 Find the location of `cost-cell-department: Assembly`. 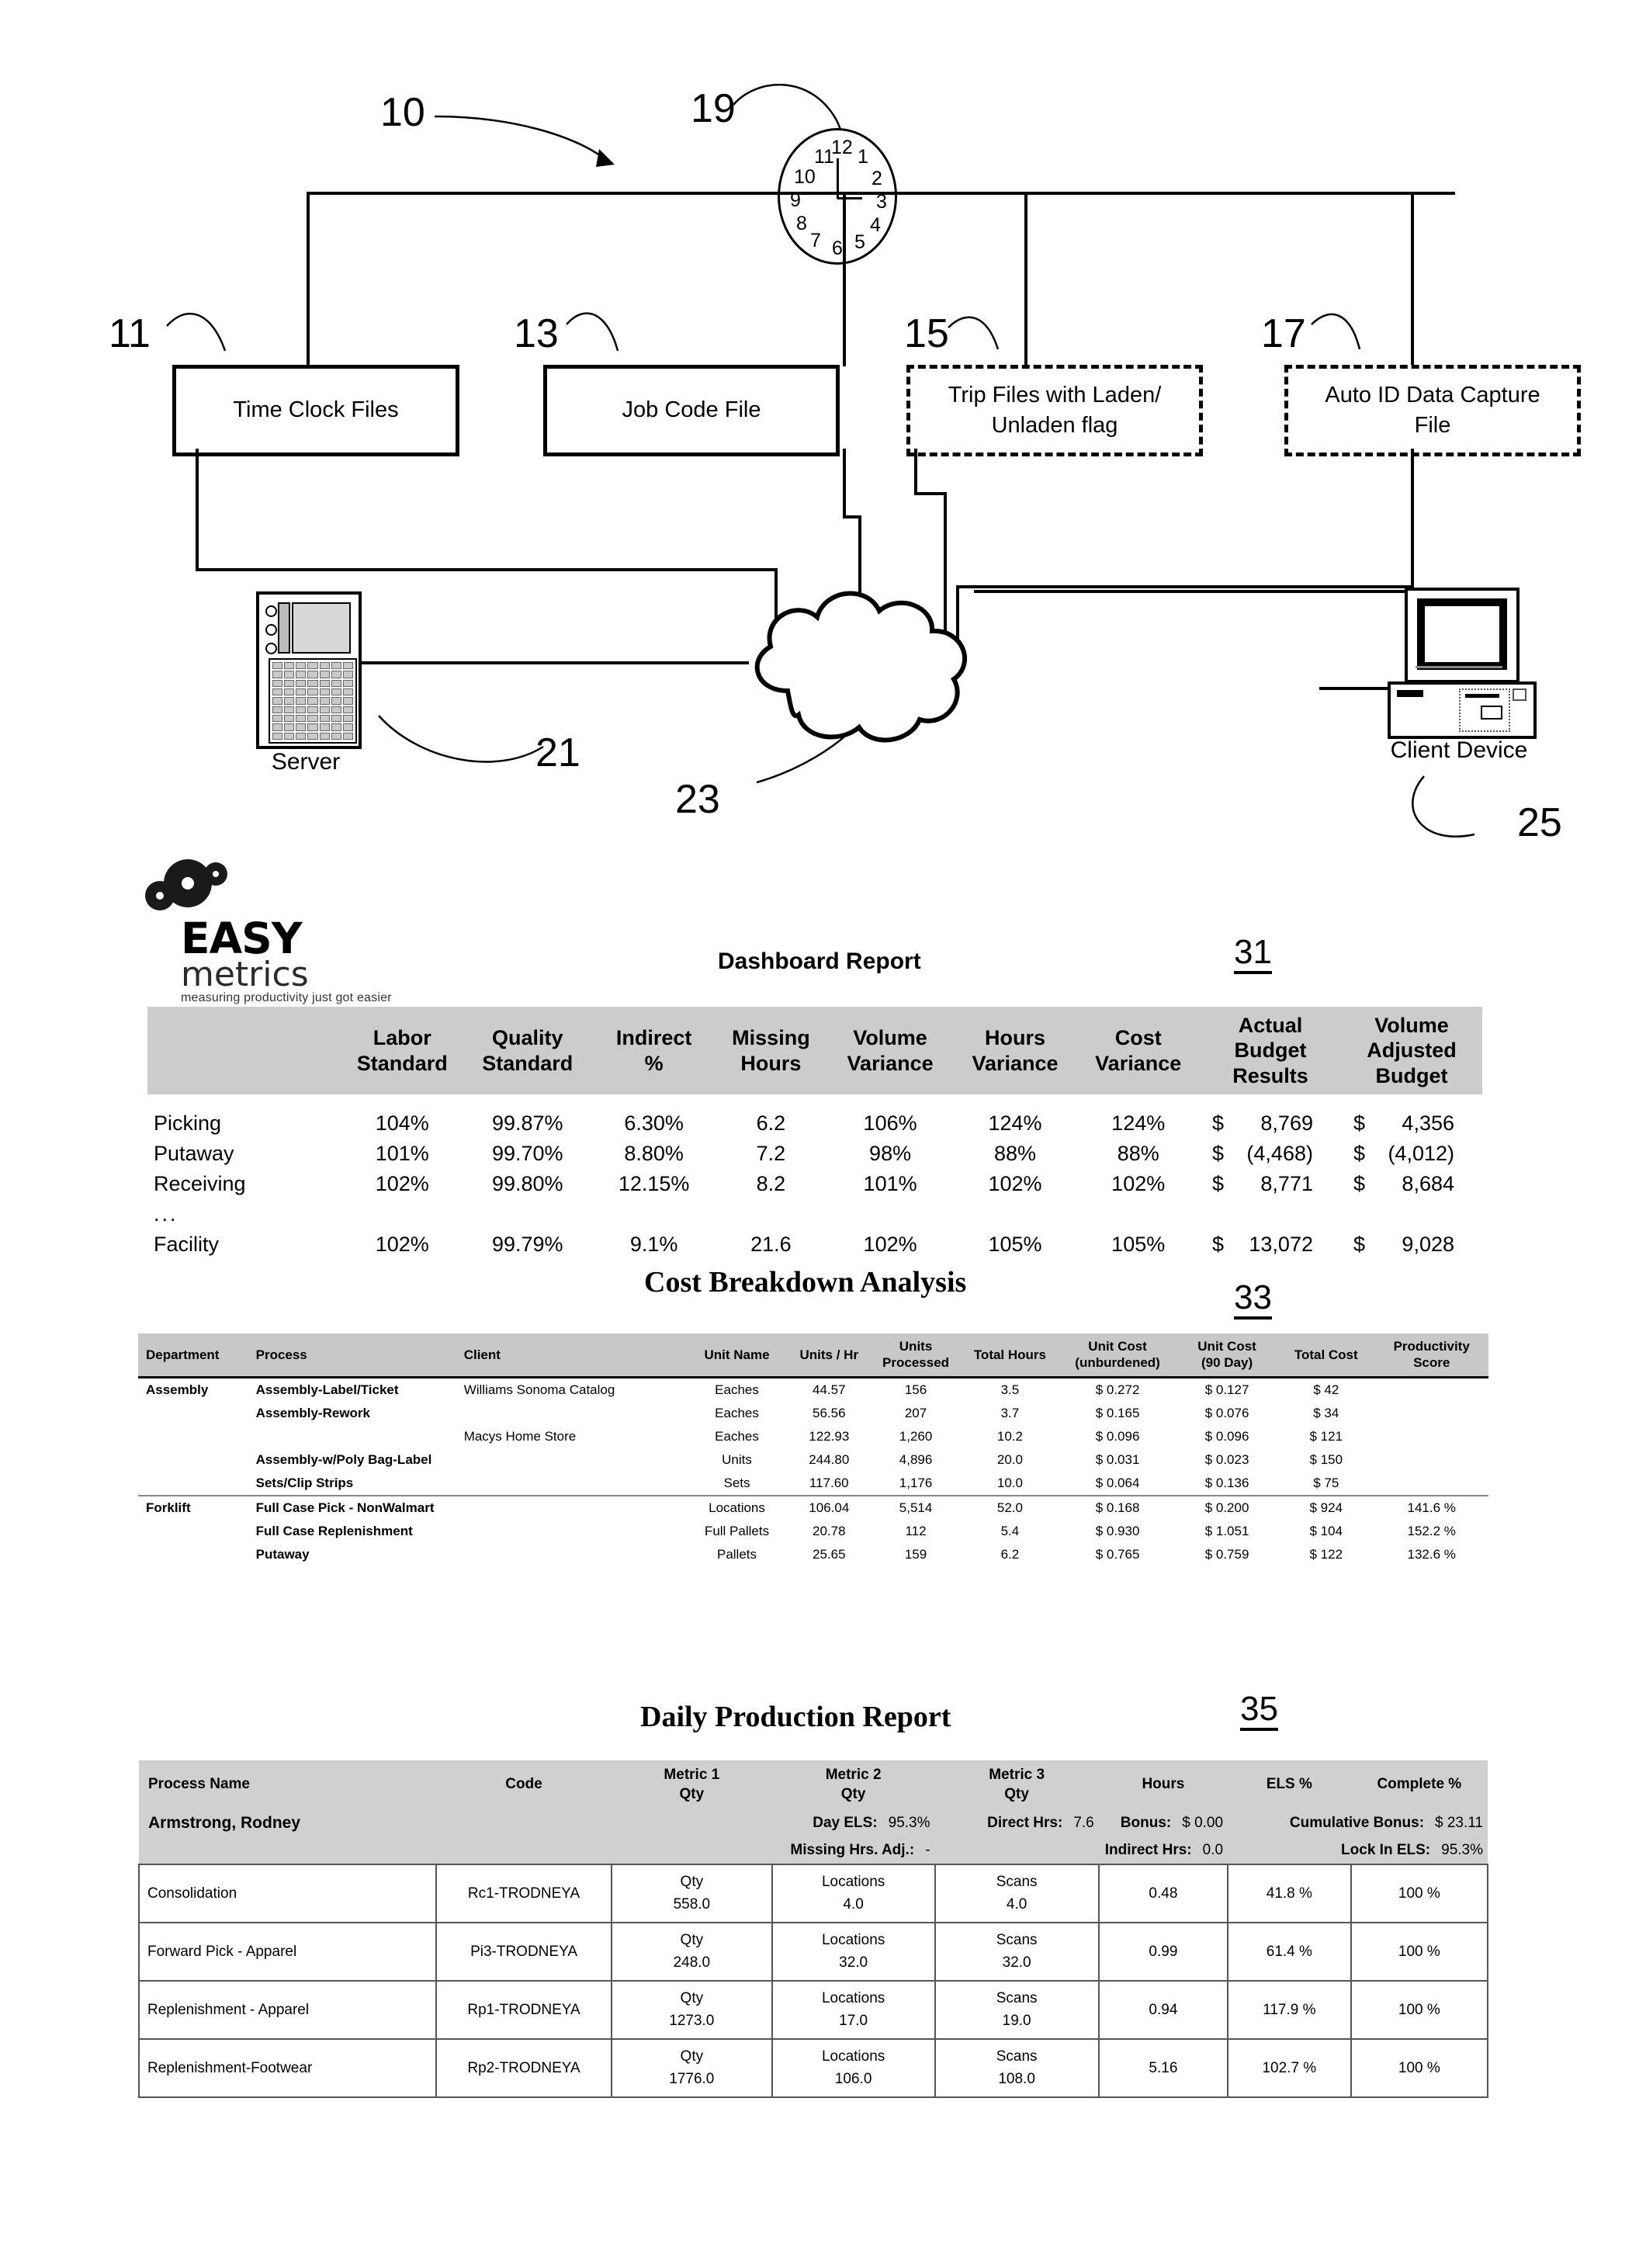

cost-cell-department: Assembly is located at coordinates (177, 1389).